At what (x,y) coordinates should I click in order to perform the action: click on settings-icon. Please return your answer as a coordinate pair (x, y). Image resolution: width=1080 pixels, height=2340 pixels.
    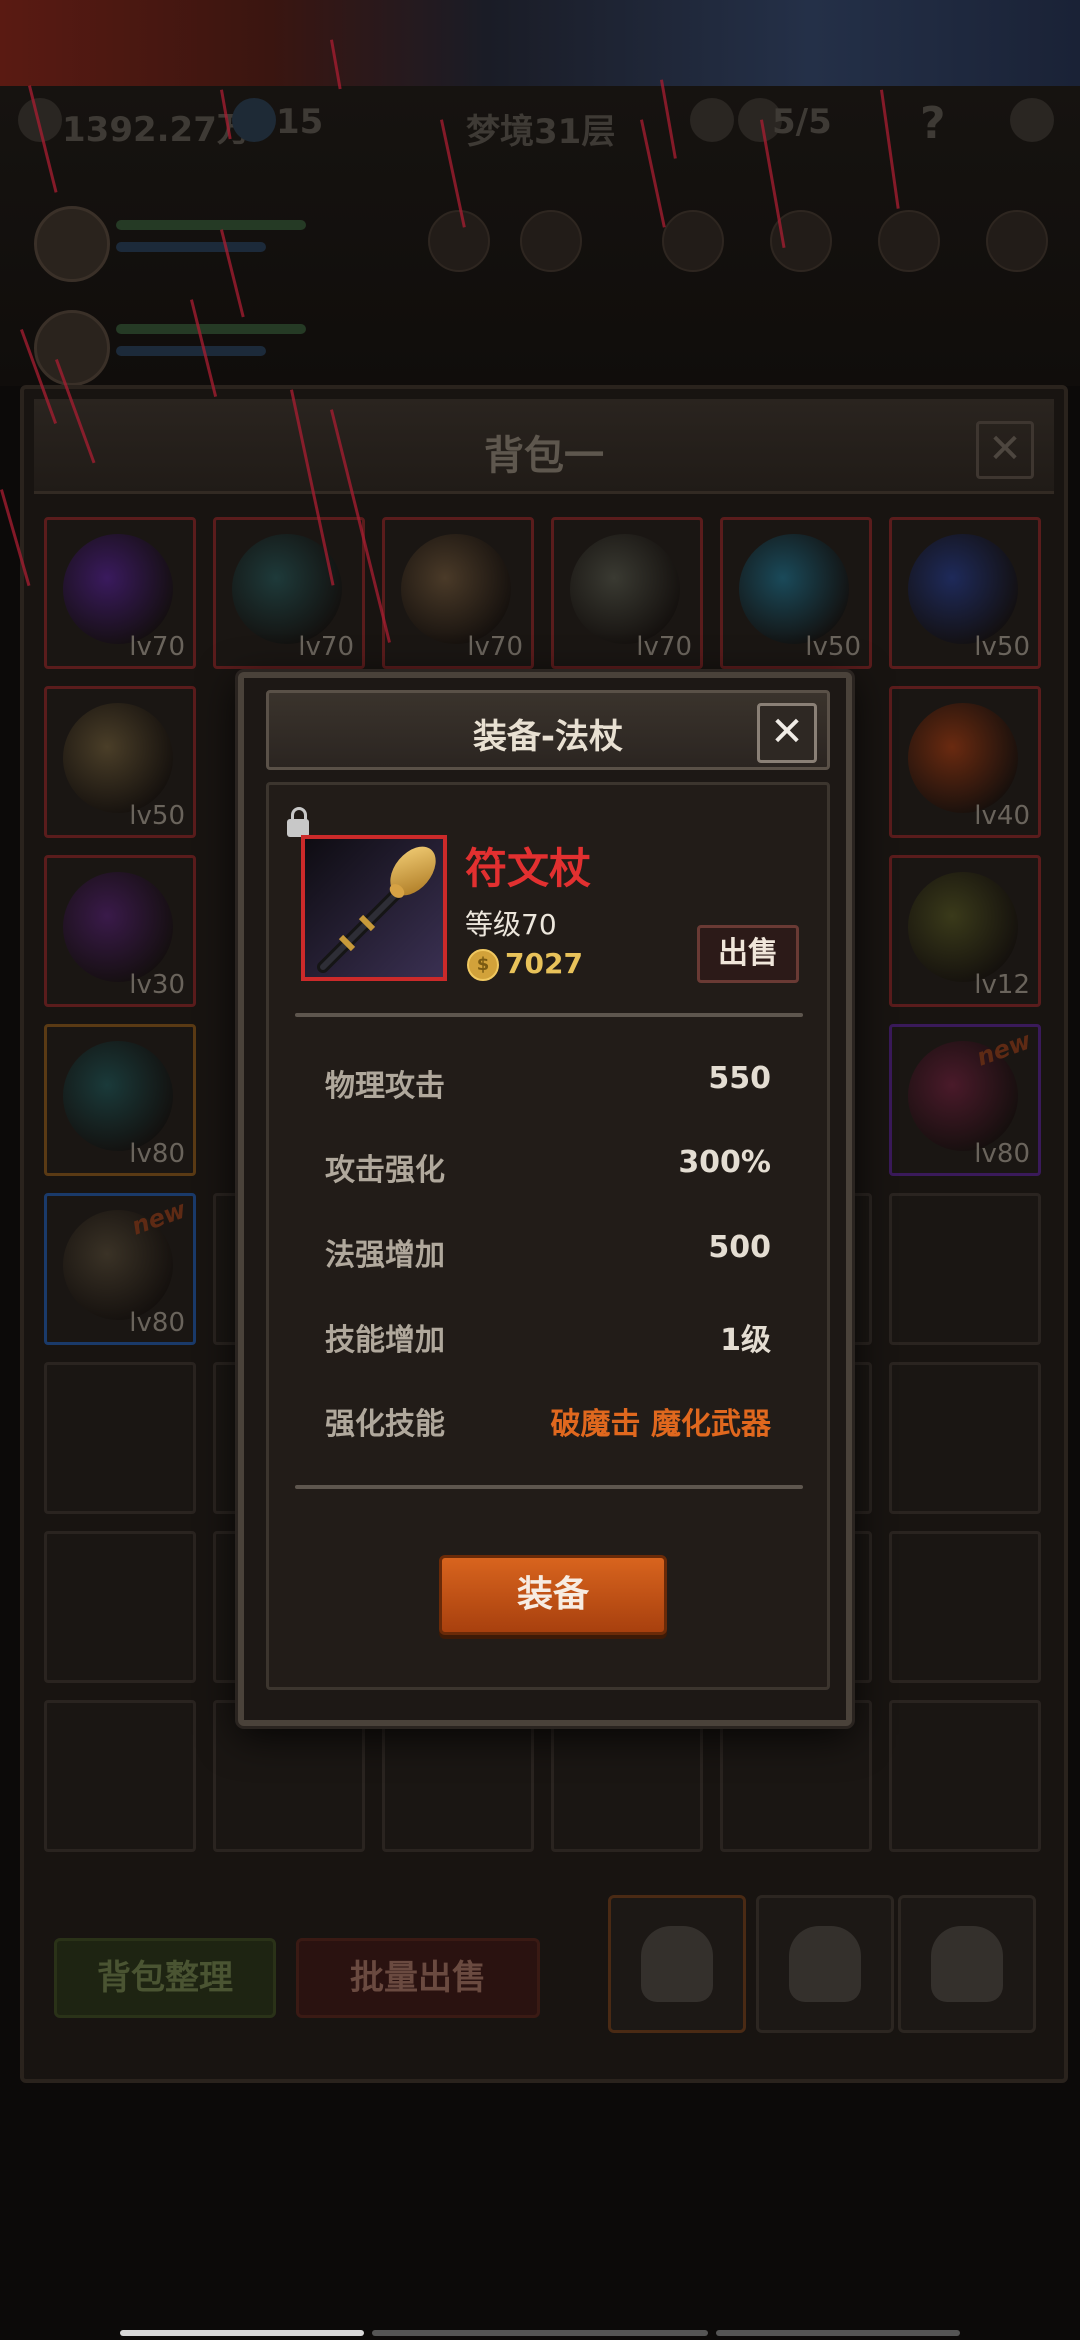
    Looking at the image, I should click on (1032, 120).